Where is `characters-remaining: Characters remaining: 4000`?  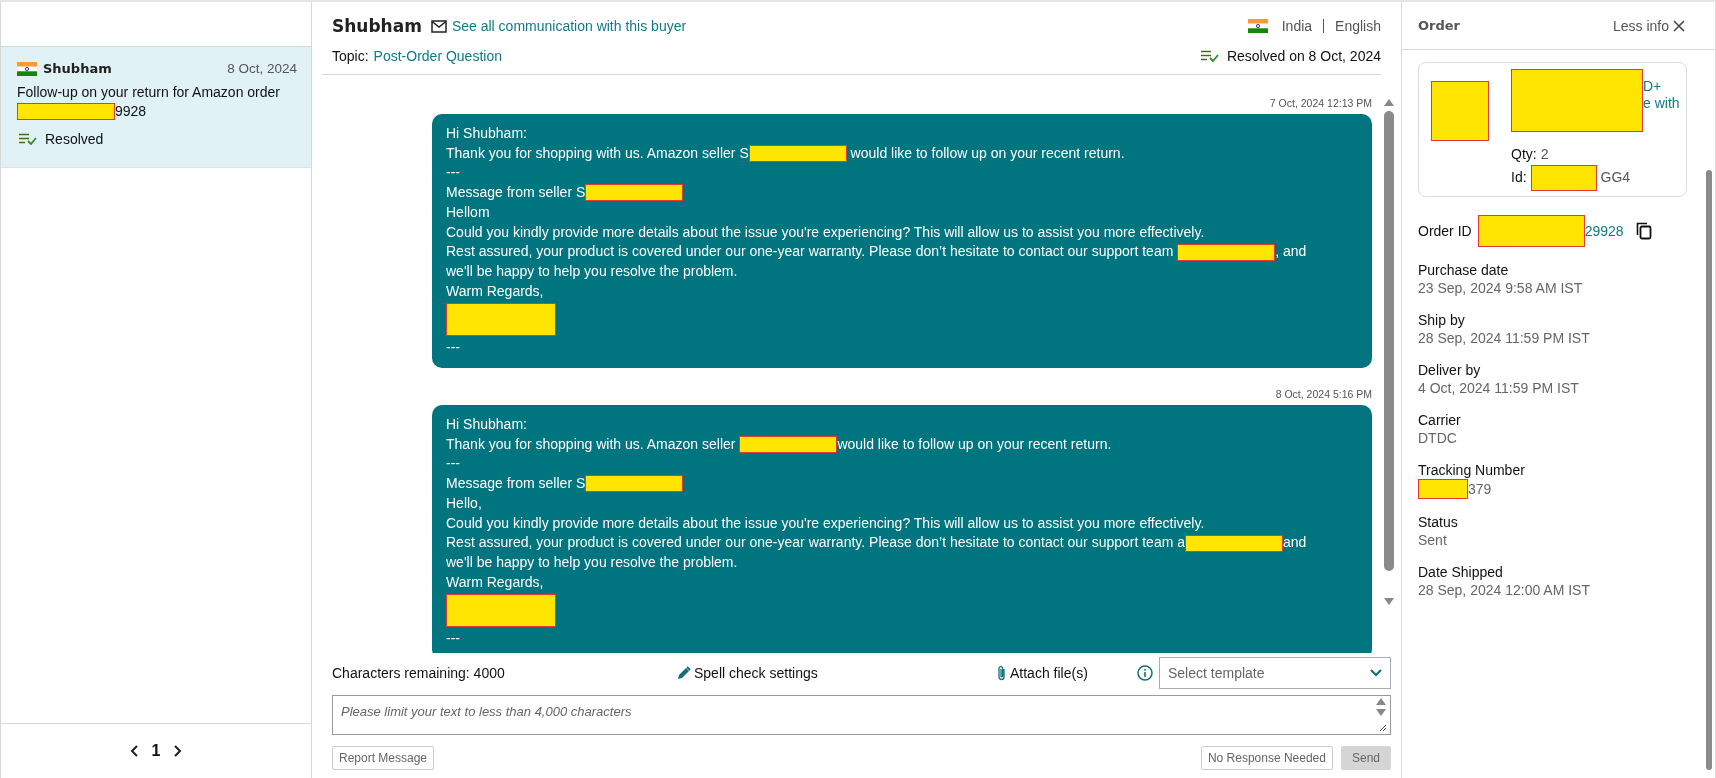
characters-remaining: Characters remaining: 4000 is located at coordinates (419, 673).